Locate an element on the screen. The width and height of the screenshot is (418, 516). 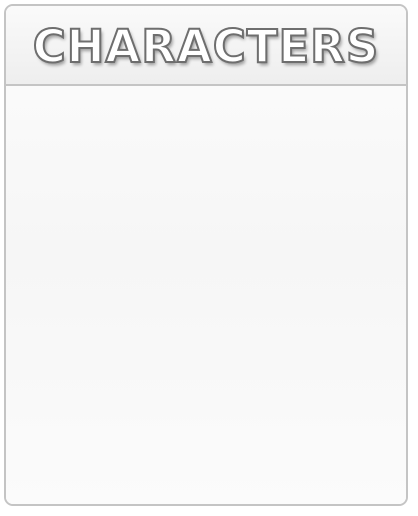
panel-title: CHARACTERS is located at coordinates (206, 46).